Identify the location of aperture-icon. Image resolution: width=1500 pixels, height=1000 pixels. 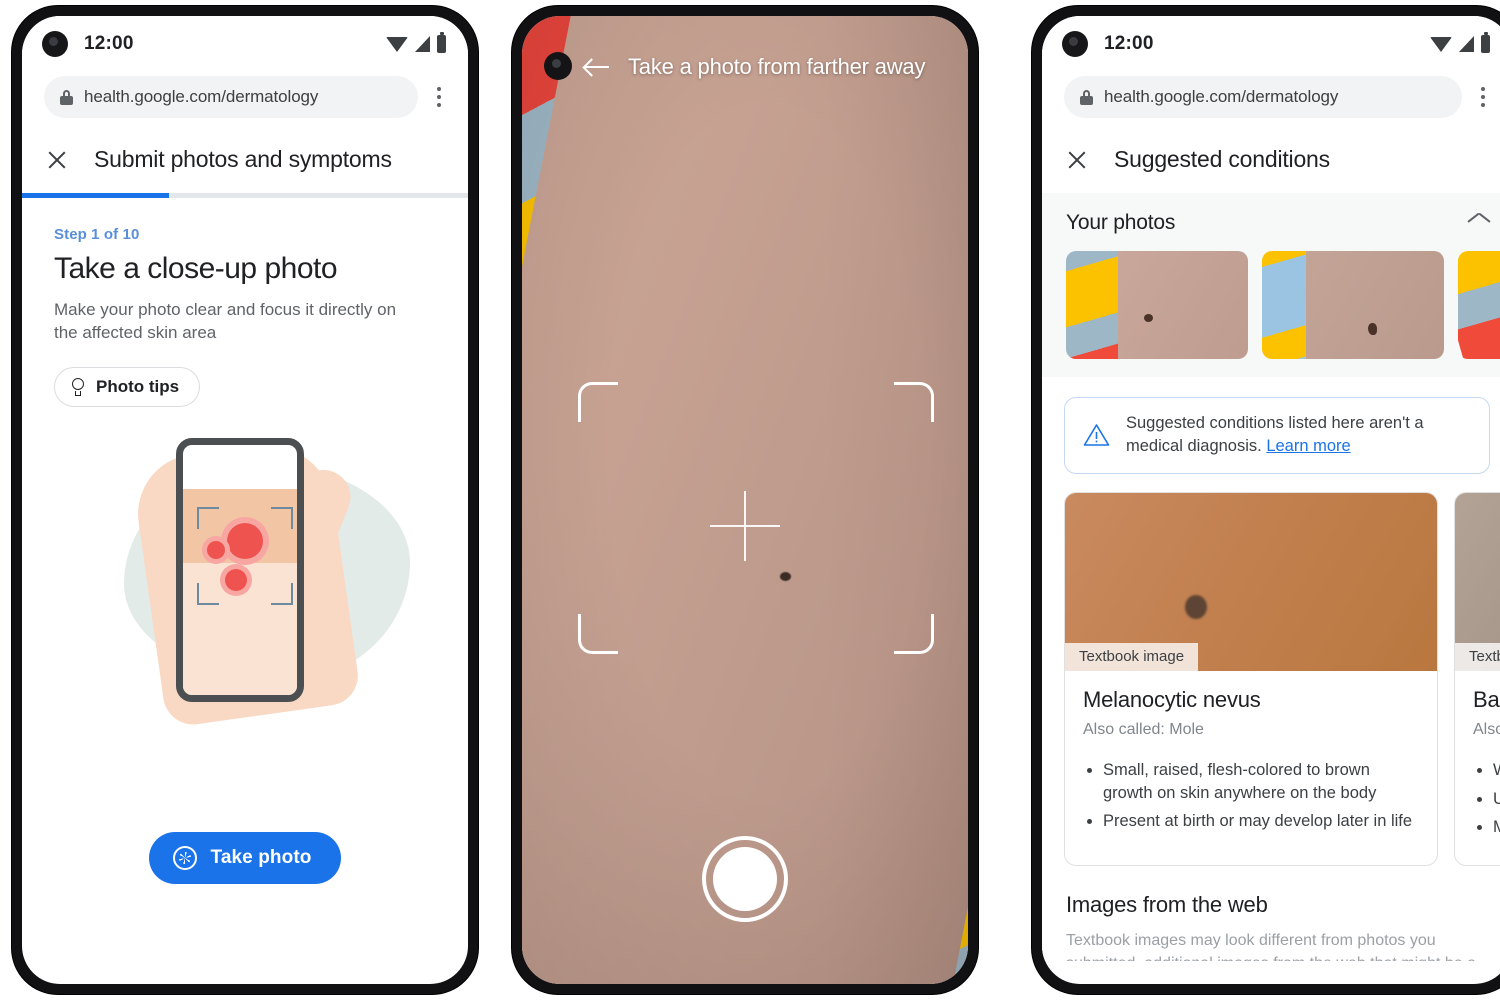
(184, 858).